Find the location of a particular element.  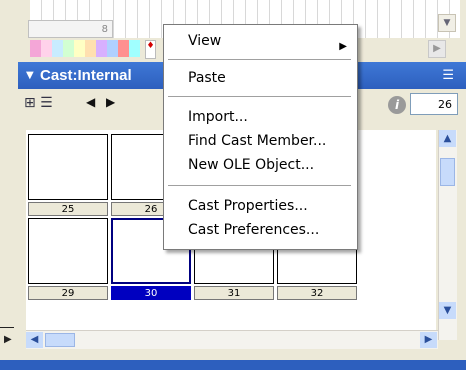

next-cast-member-button: ▶ is located at coordinates (110, 102).